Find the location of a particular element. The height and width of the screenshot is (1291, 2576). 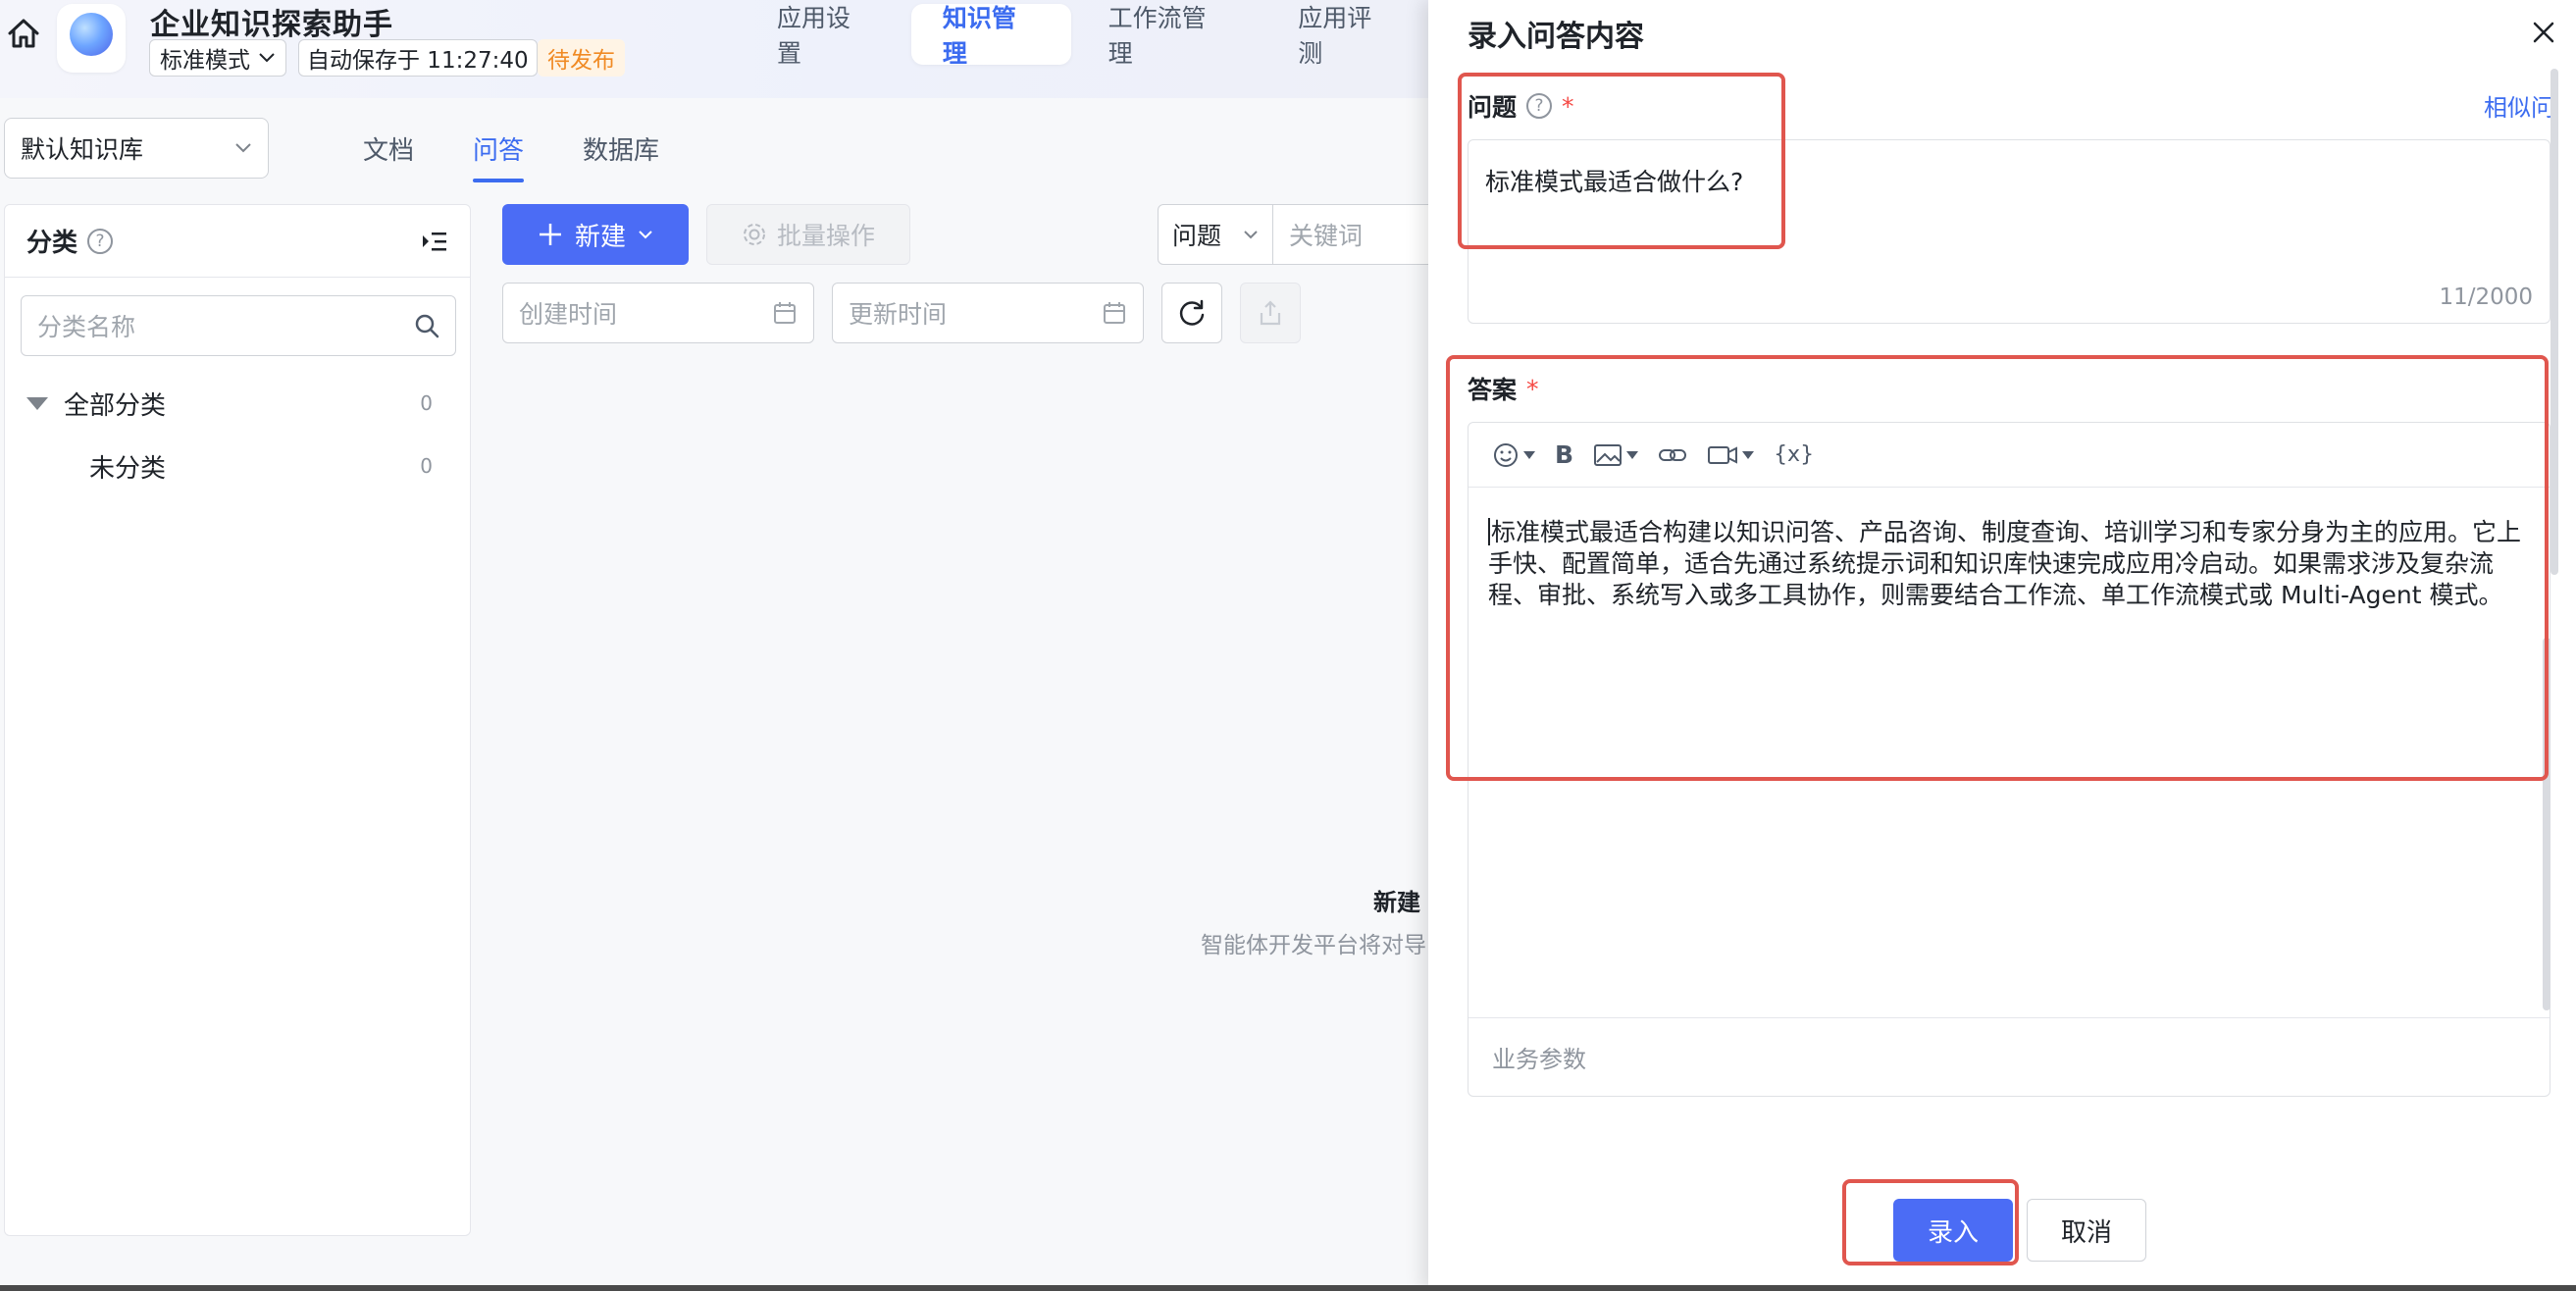

tree-item-uncategorized: 未分类 0 is located at coordinates (238, 466).